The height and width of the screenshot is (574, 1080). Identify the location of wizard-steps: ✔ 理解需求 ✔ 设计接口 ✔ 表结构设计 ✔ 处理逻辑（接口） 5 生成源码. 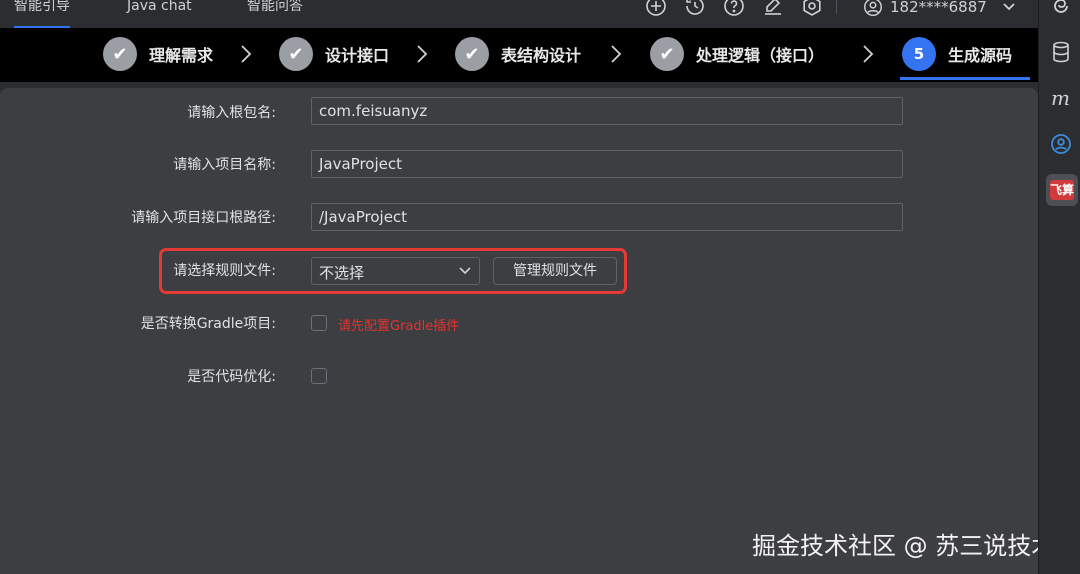
(519, 55).